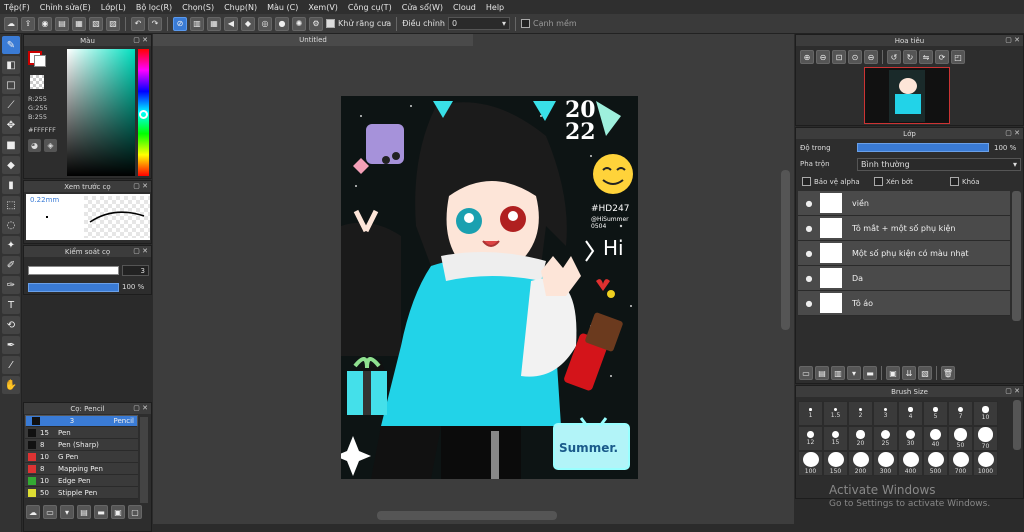 The height and width of the screenshot is (532, 1024). I want to click on chat-icon: ◉, so click(45, 23).